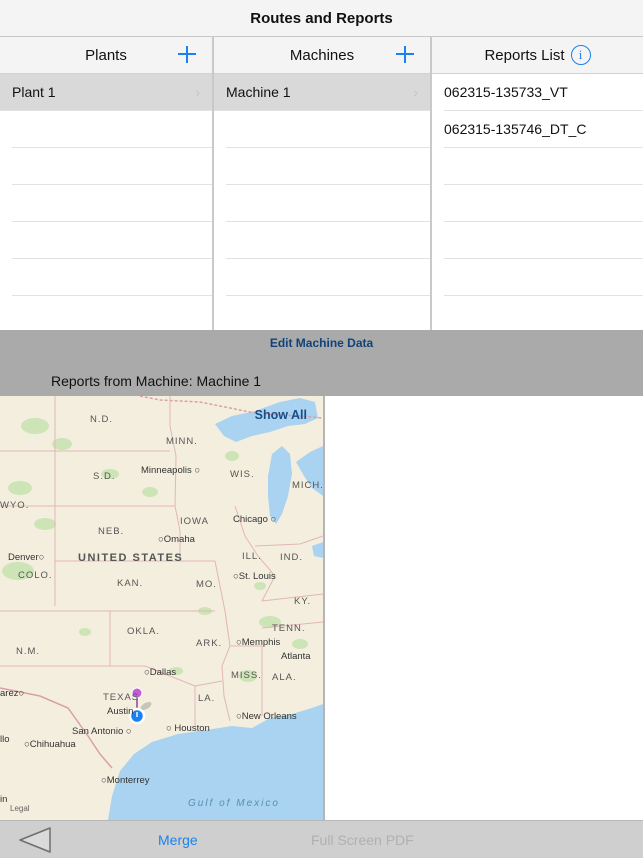 This screenshot has height=858, width=643. I want to click on city-label: ○Monterrey, so click(125, 780).